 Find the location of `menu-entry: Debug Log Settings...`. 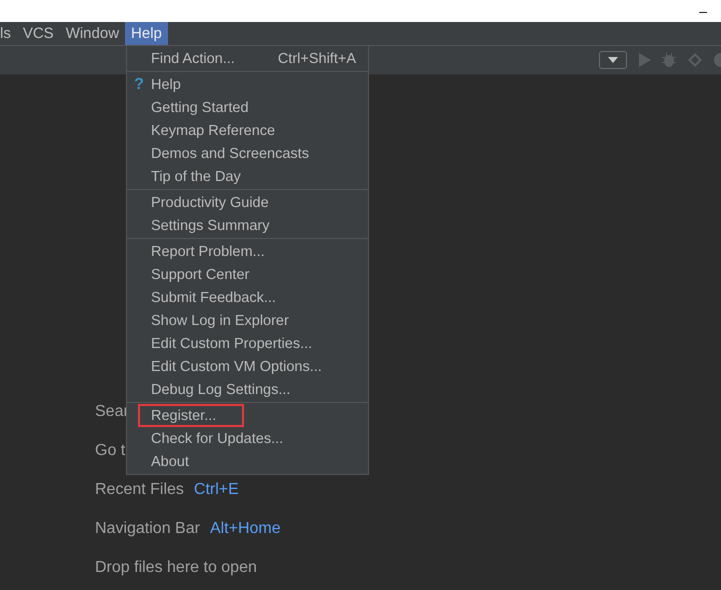

menu-entry: Debug Log Settings... is located at coordinates (247, 389).